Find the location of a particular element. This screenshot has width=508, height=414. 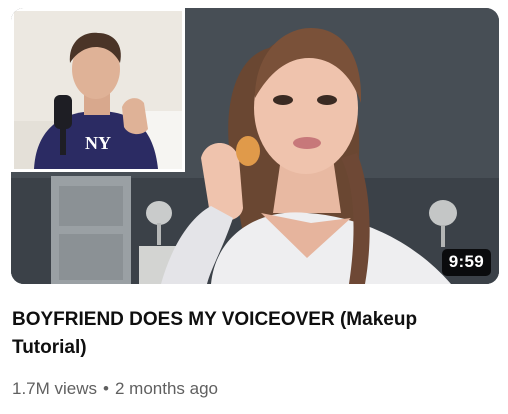

view-count: 1.7M views is located at coordinates (55, 388).